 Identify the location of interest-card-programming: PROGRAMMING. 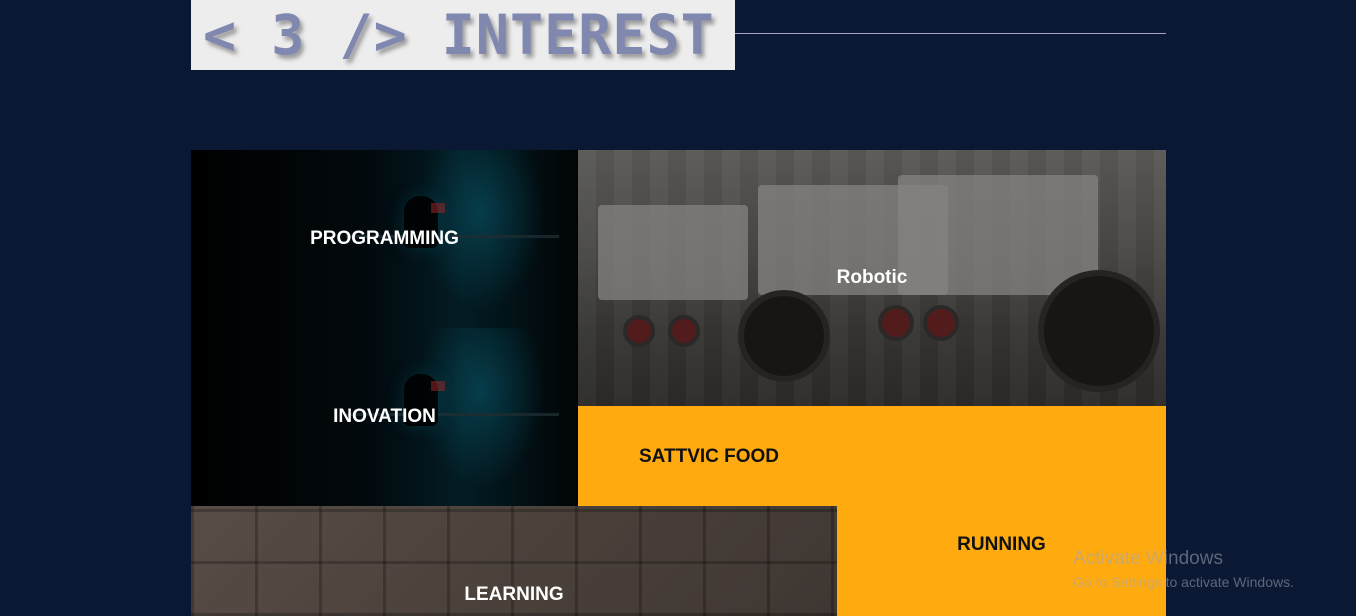
(384, 239).